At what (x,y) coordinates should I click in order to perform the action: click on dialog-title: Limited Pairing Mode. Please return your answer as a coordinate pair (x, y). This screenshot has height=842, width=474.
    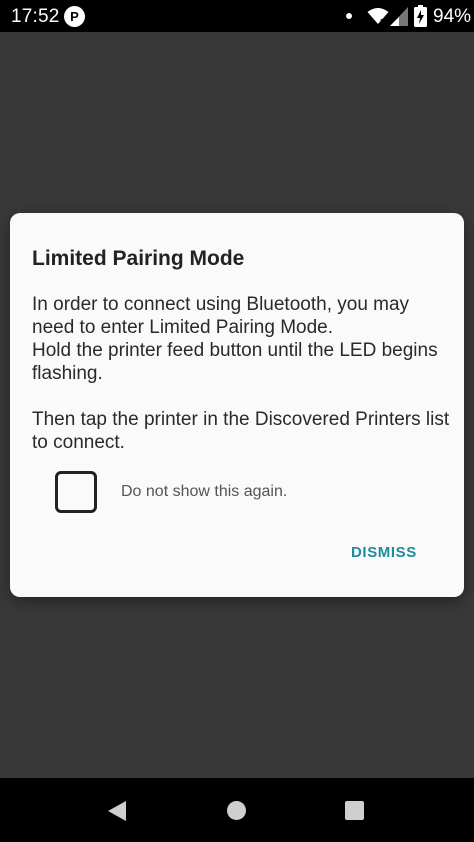
    Looking at the image, I should click on (138, 258).